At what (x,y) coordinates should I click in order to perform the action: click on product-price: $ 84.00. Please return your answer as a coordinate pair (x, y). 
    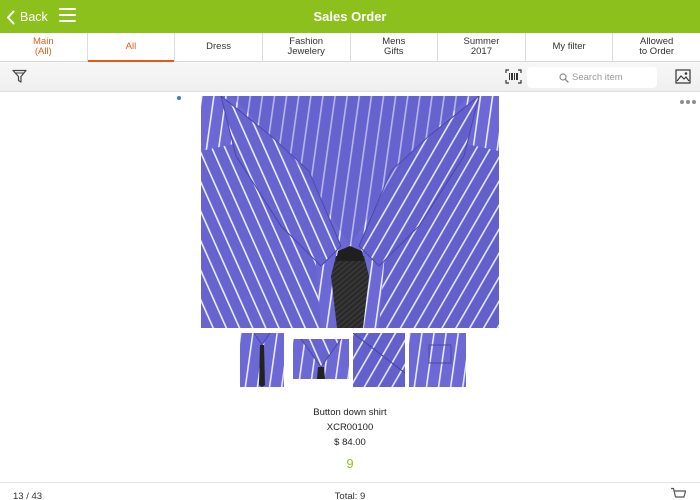
    Looking at the image, I should click on (350, 442).